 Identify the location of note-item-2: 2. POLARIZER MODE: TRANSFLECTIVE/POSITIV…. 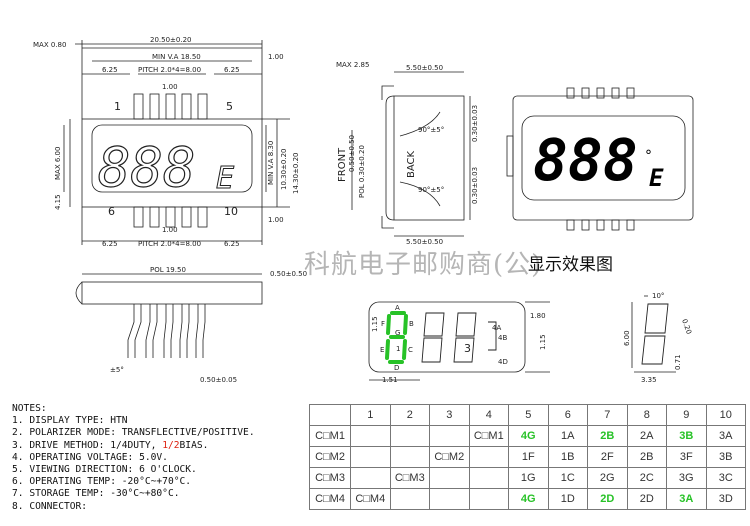
(133, 433).